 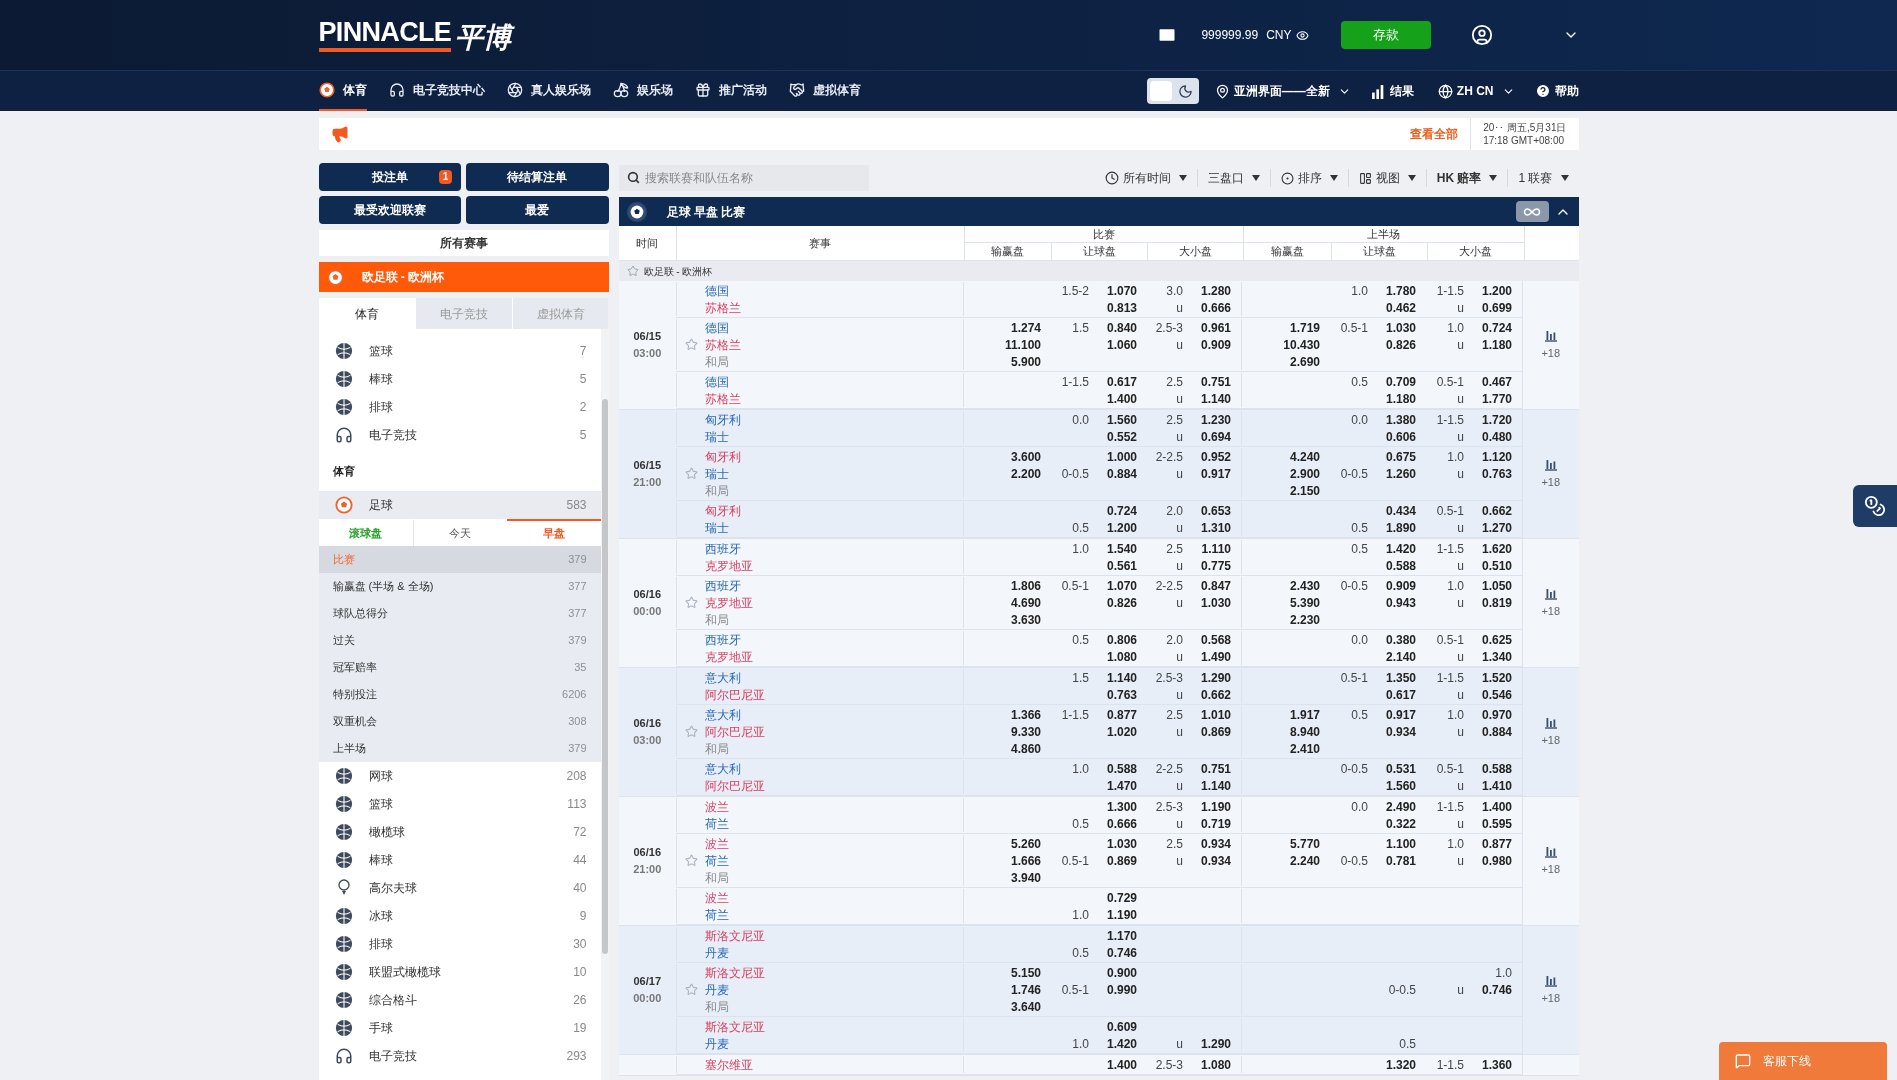 I want to click on odds-value: 1.170, so click(x=1118, y=935).